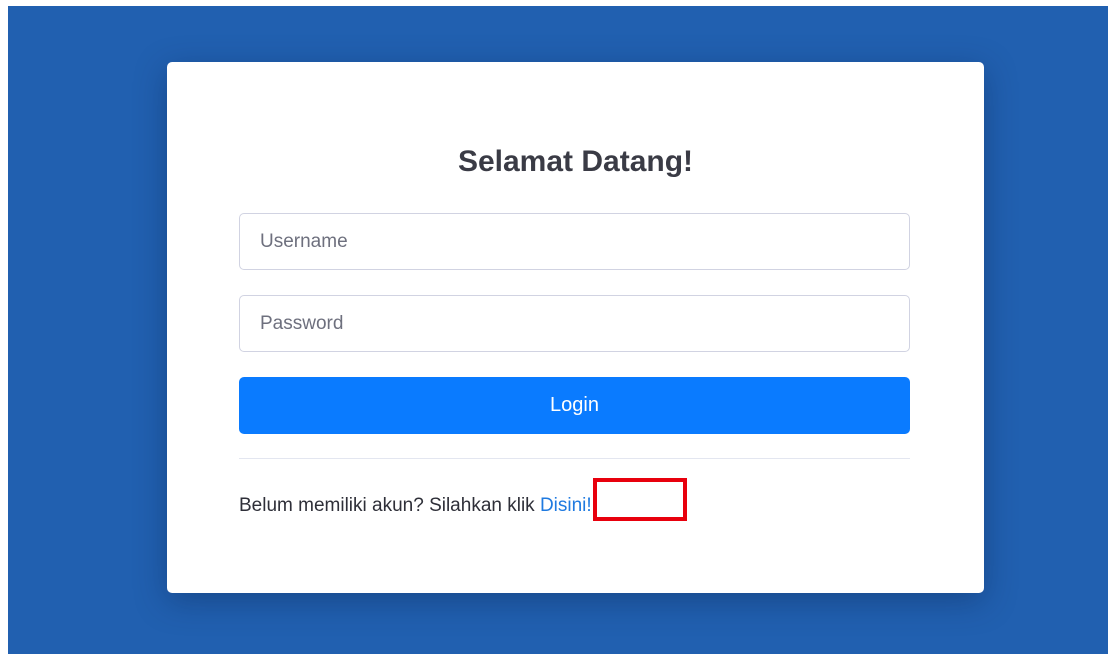 The height and width of the screenshot is (654, 1108). I want to click on page-title: Selamat Datang!, so click(575, 161).